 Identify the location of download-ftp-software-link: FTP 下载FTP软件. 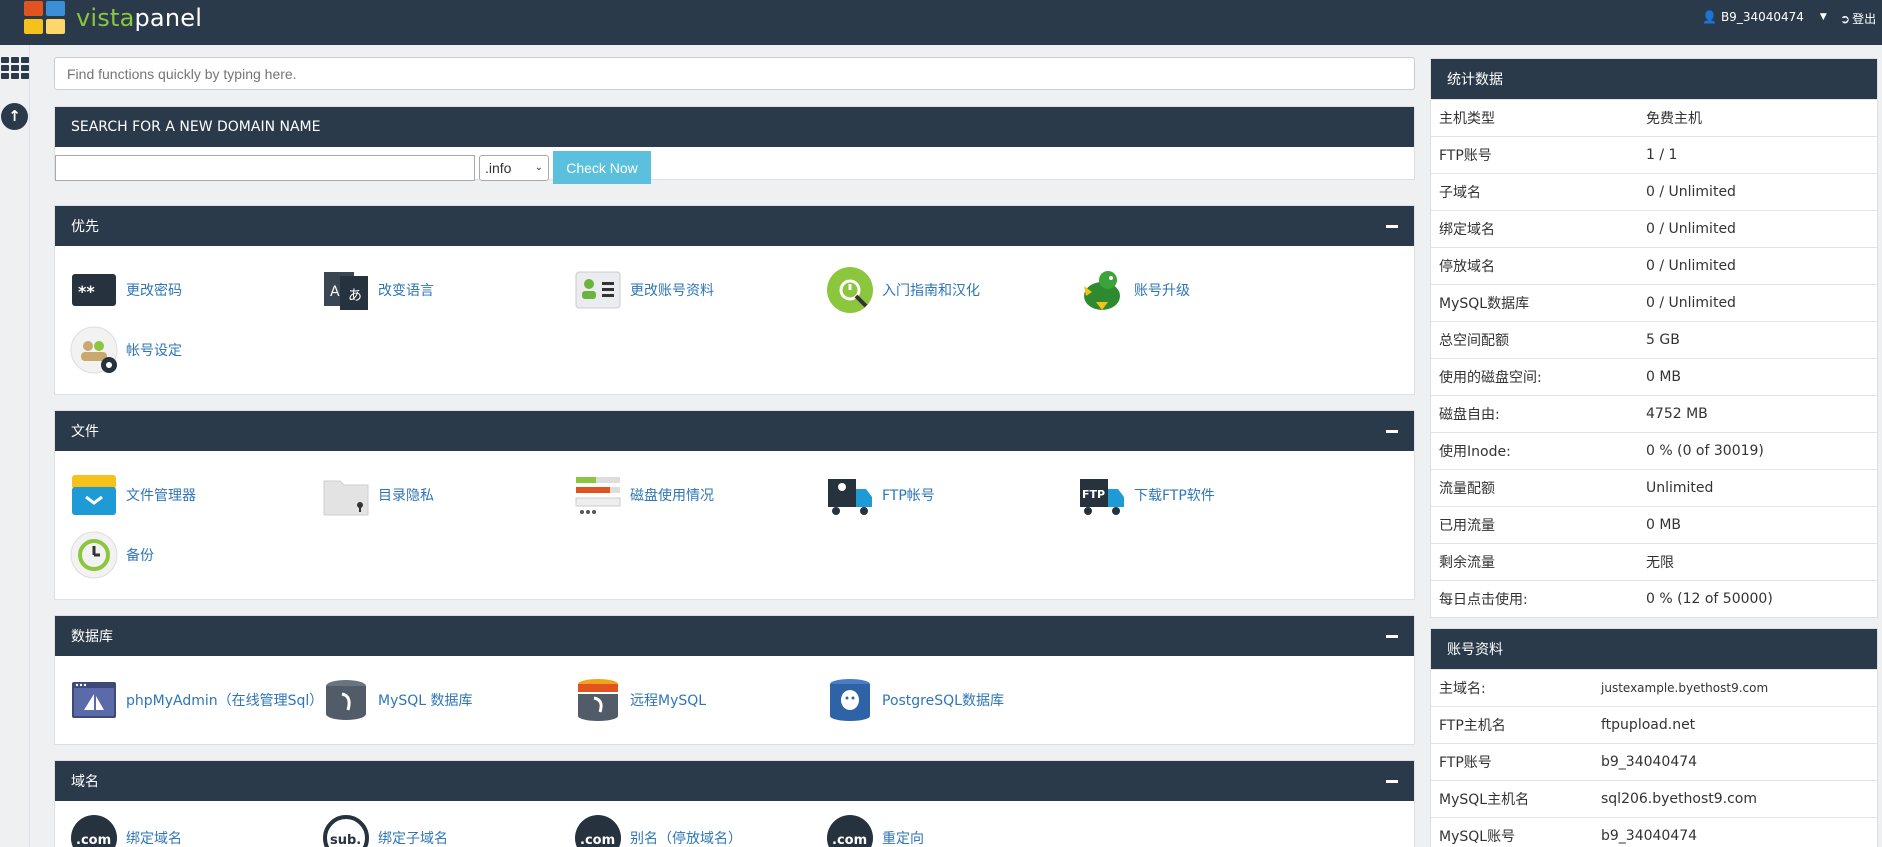
(1203, 495).